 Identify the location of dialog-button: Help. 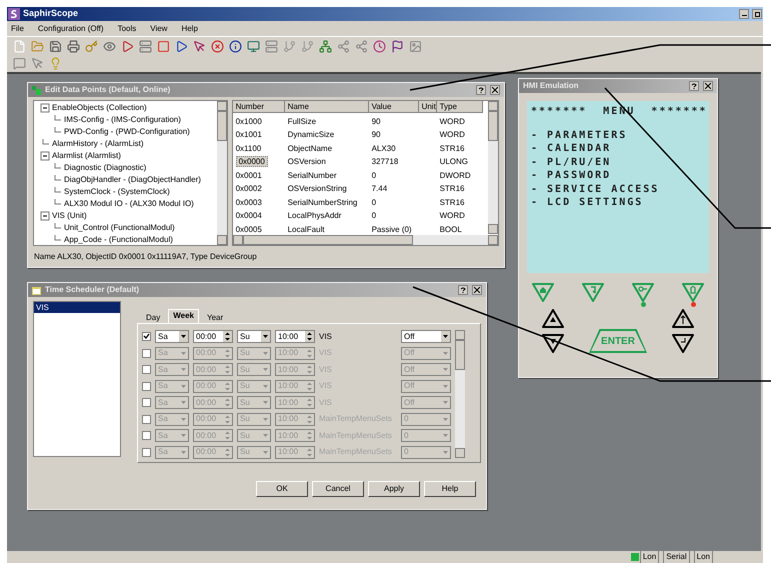
(450, 489).